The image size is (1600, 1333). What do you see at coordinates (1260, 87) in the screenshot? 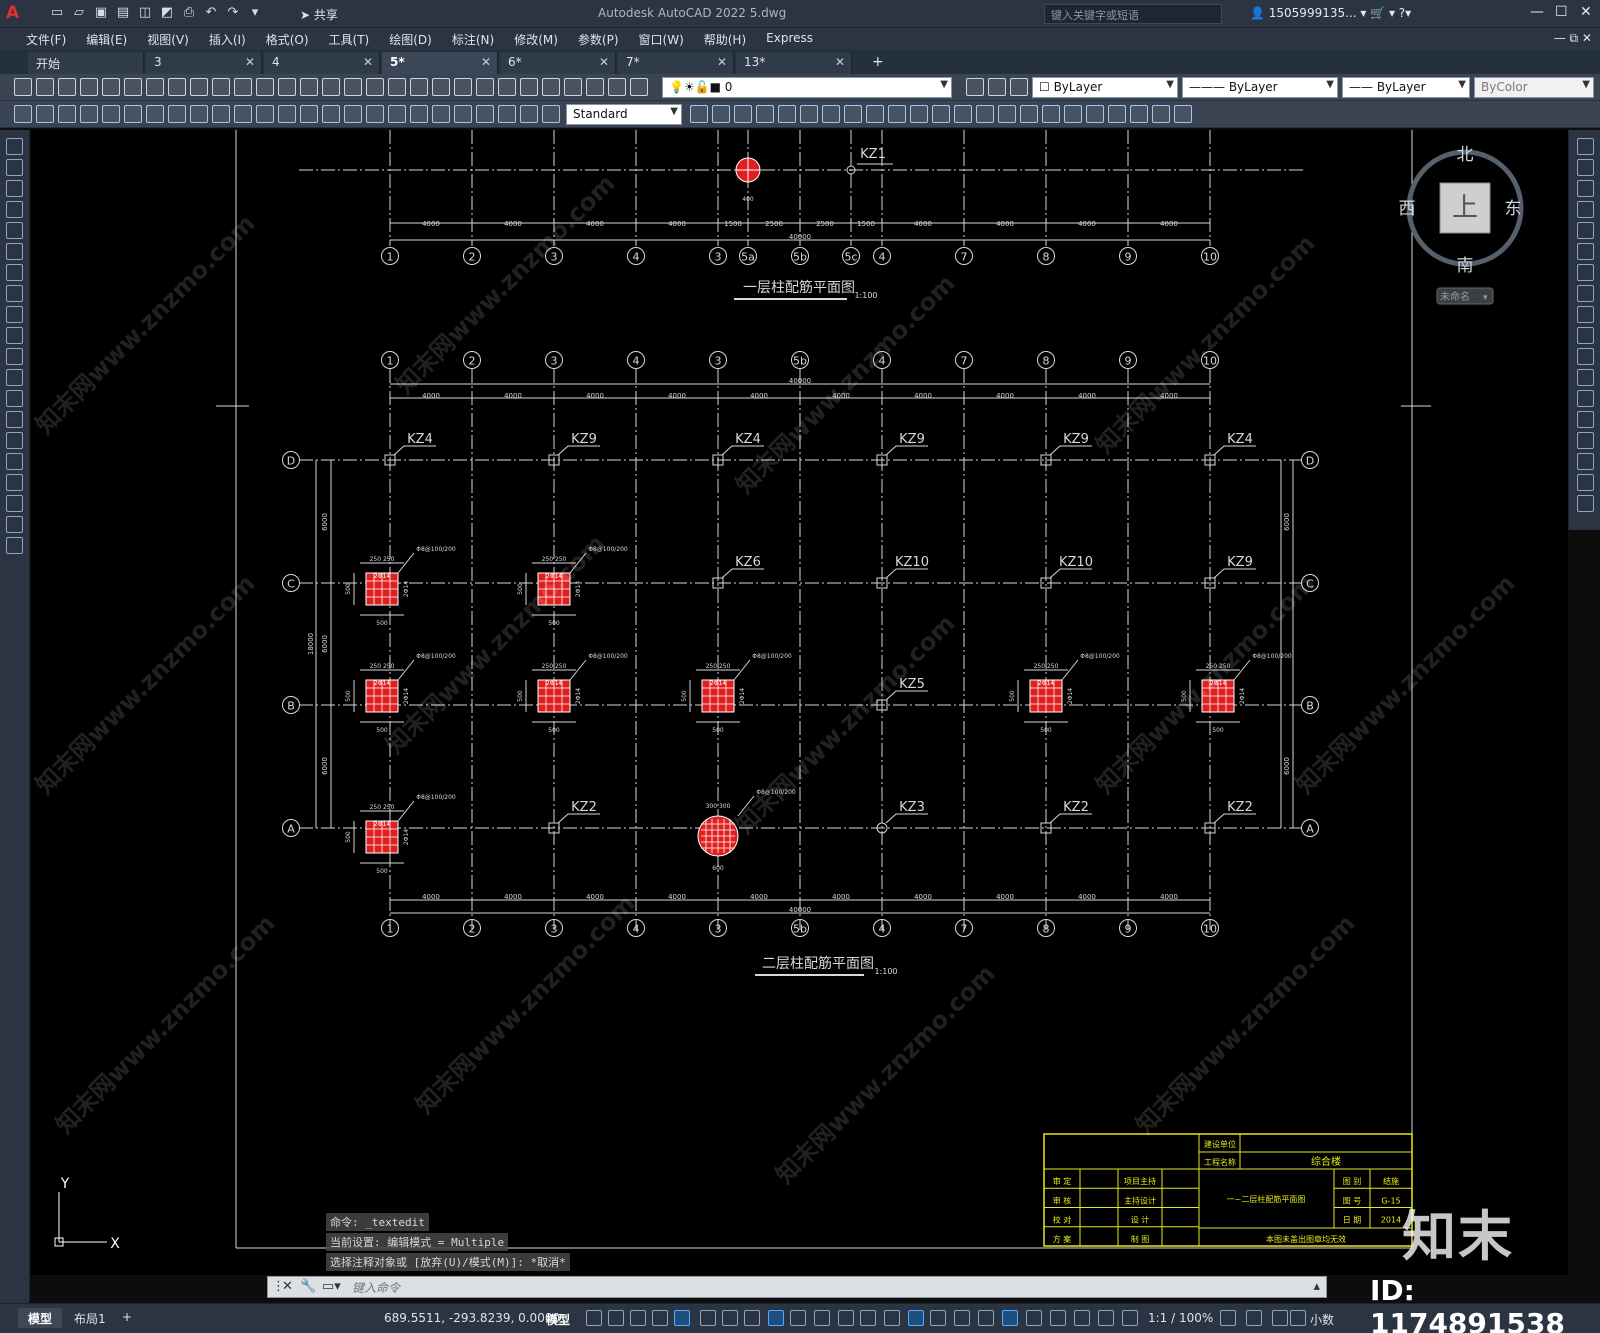
I see `linetype-dropdown: ——— ByLayer ▼` at bounding box center [1260, 87].